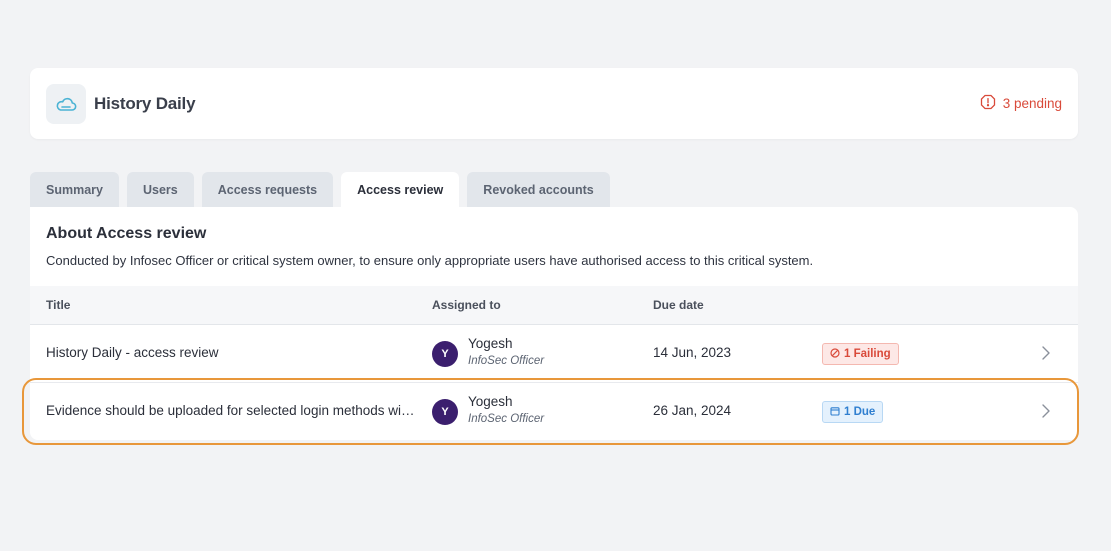  I want to click on tab-access-review: Access review, so click(400, 189).